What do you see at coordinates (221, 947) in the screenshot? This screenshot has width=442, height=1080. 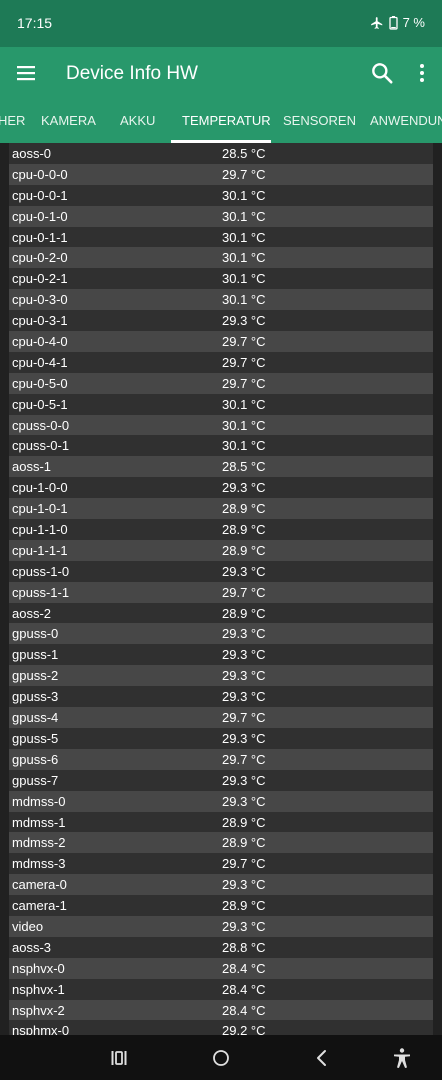 I see `list-item: aoss-3 28.8 °C` at bounding box center [221, 947].